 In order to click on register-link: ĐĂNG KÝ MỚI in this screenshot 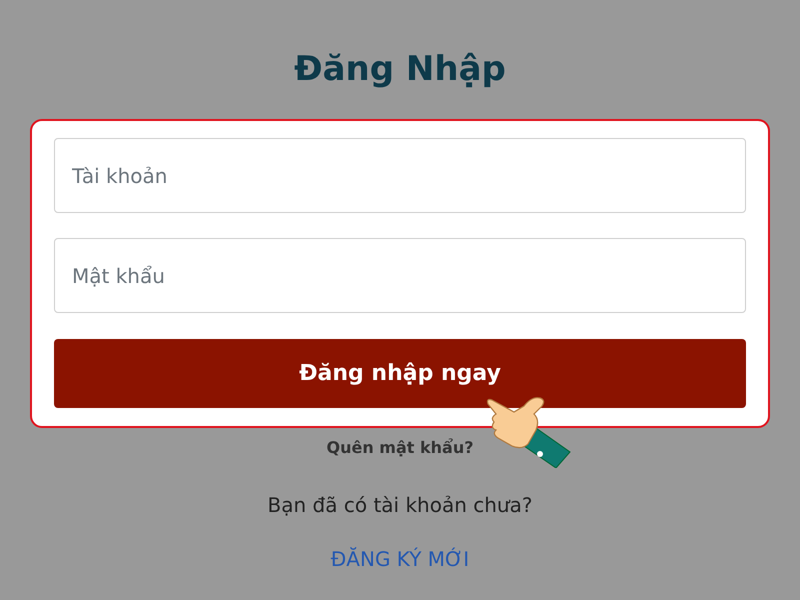, I will do `click(400, 559)`.